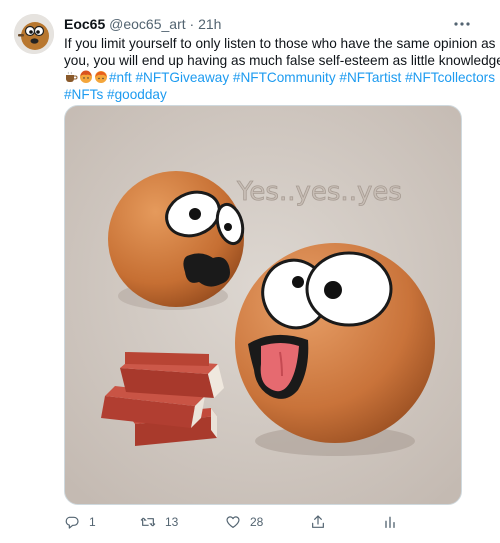 The image size is (500, 543). Describe the element at coordinates (209, 24) in the screenshot. I see `timestamp: 21h` at that location.